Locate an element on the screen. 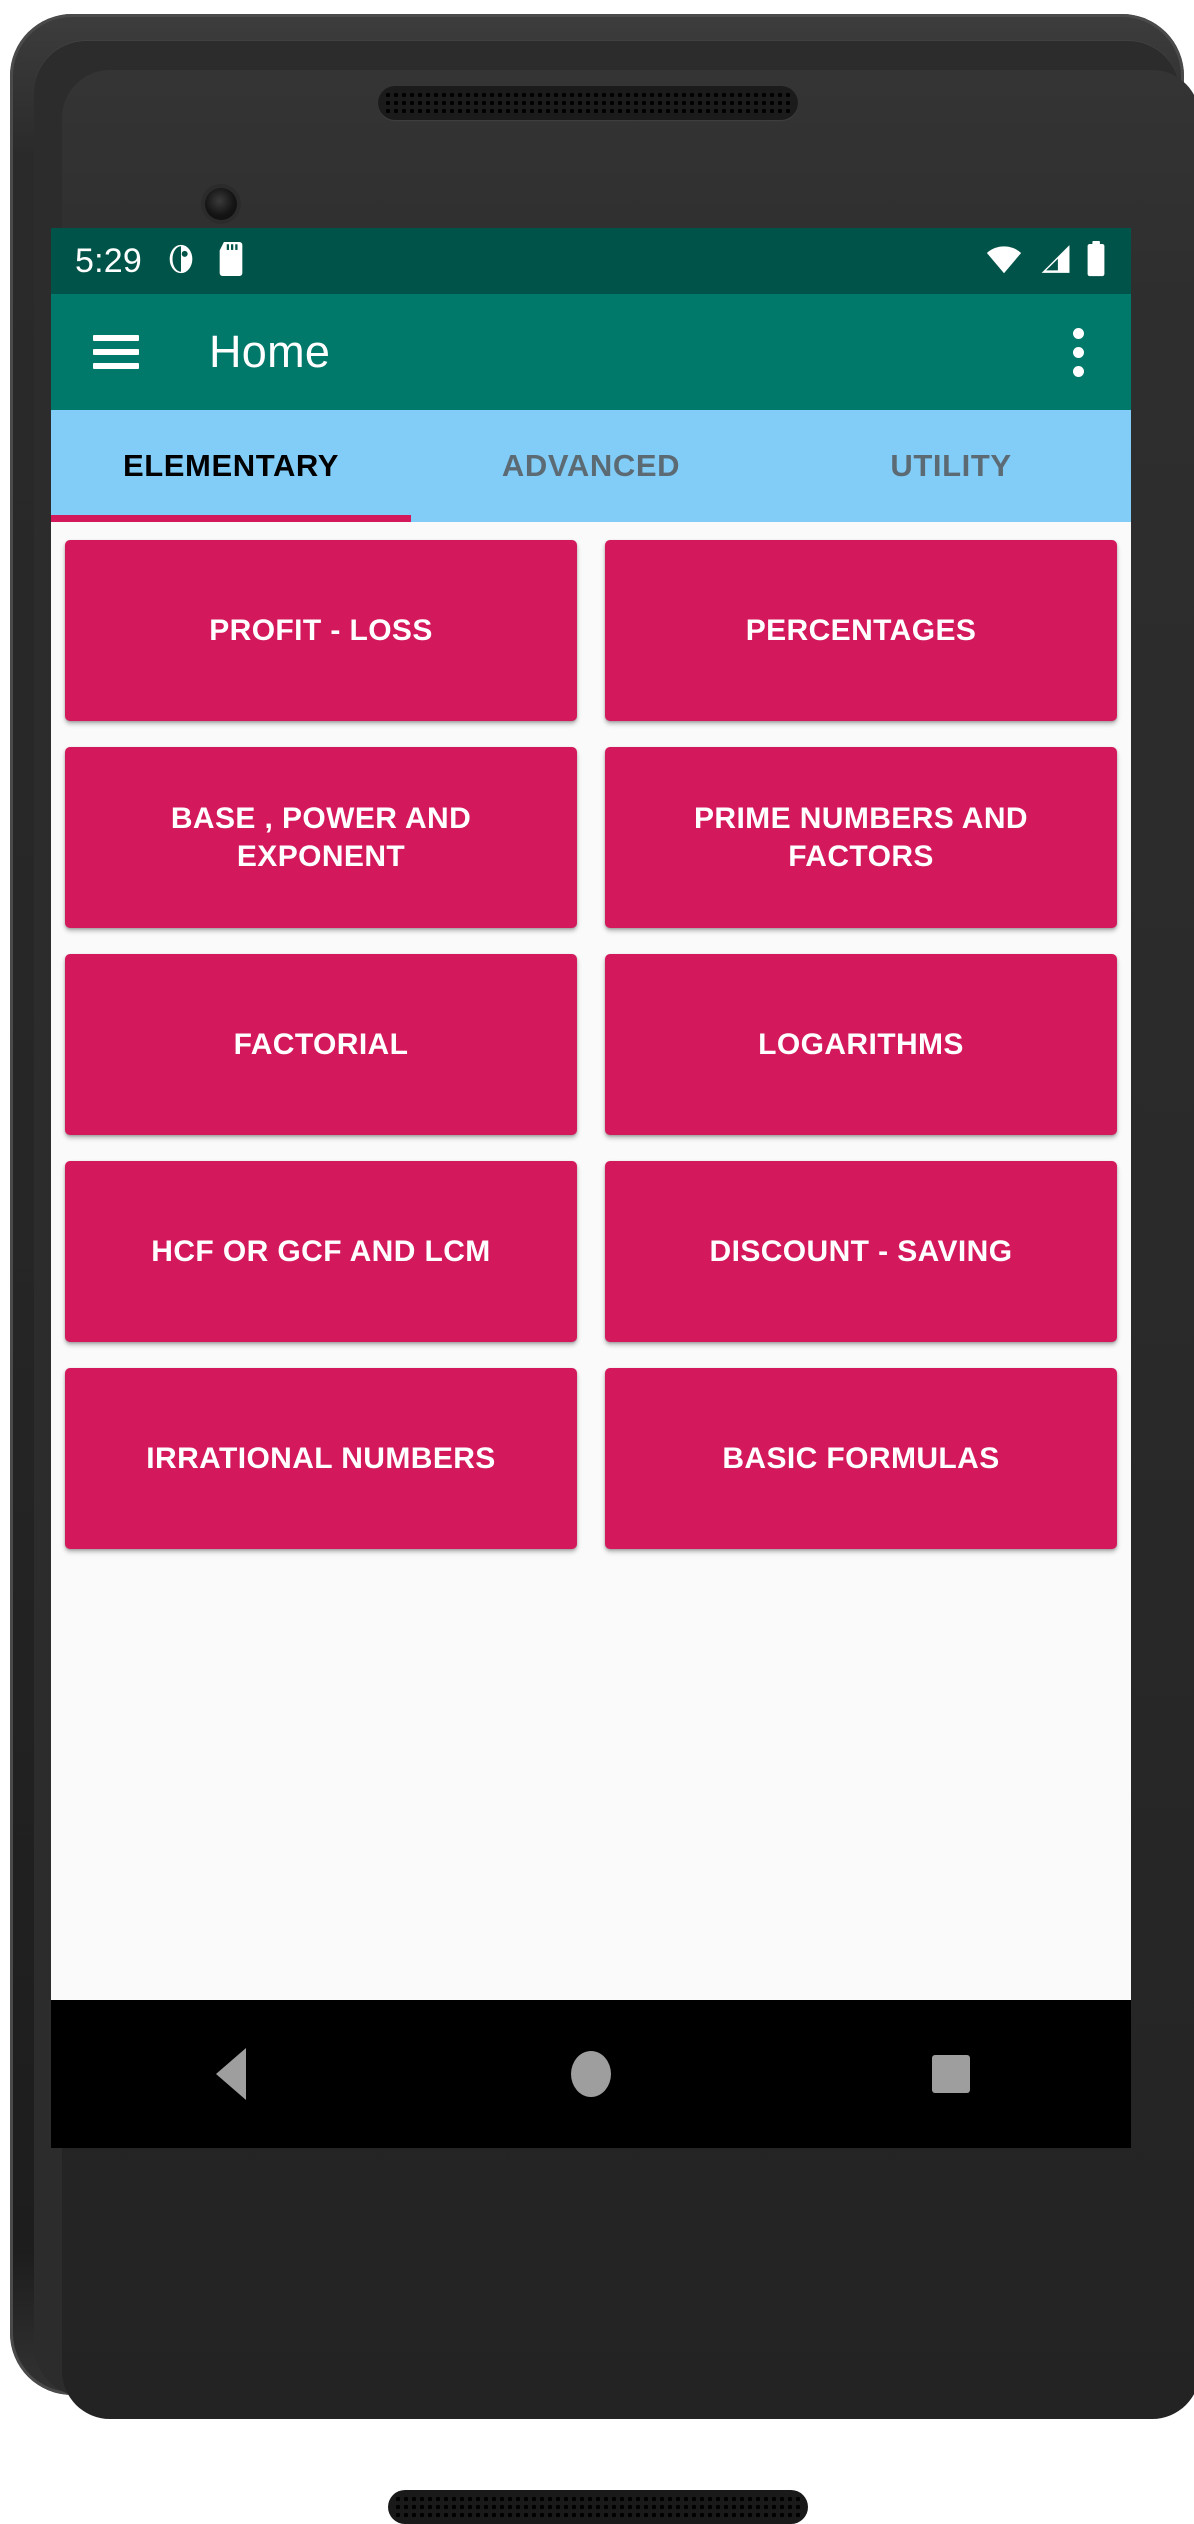 The width and height of the screenshot is (1194, 2524). home-circle-icon is located at coordinates (591, 2074).